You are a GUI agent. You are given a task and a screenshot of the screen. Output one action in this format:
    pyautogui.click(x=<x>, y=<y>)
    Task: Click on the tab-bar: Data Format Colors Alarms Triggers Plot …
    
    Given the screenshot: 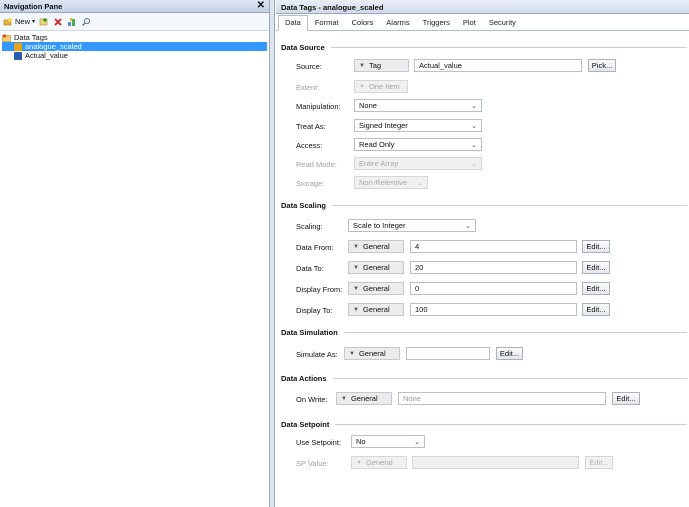 What is the action you would take?
    pyautogui.click(x=482, y=22)
    